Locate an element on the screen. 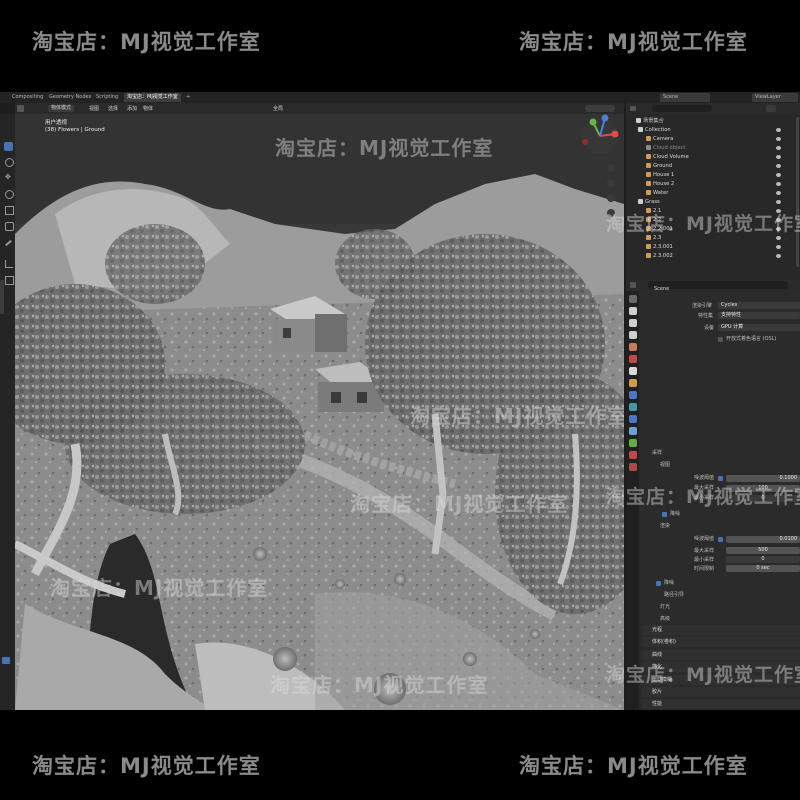  vp-noise-threshold-checkbox is located at coordinates (720, 478).